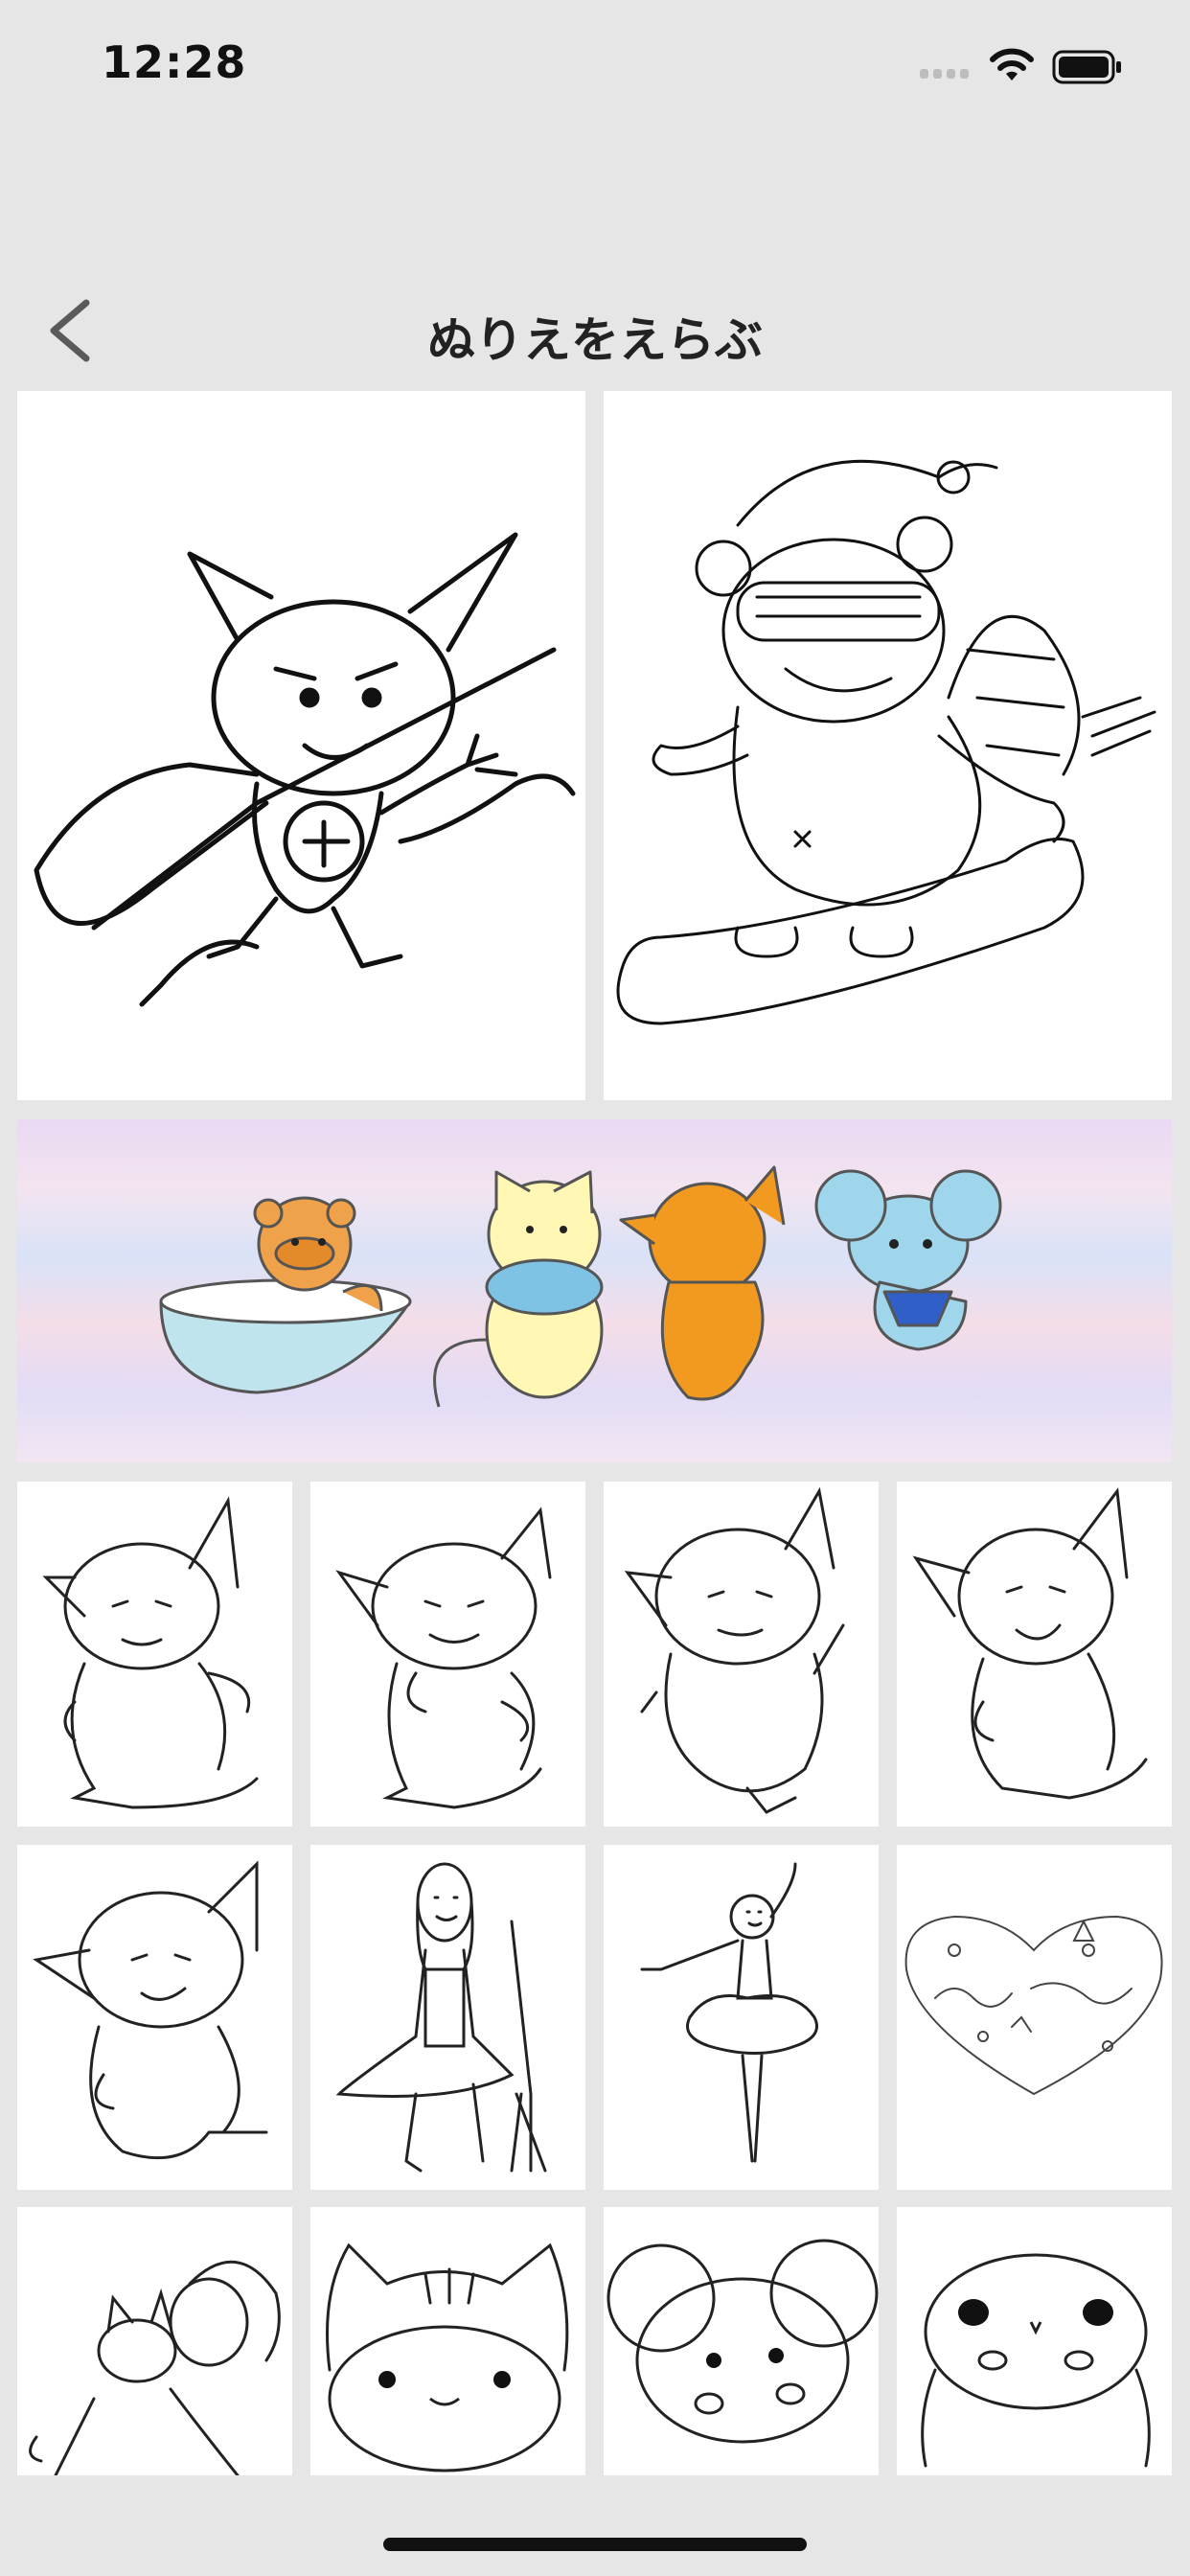 The image size is (1190, 2576). Describe the element at coordinates (595, 2544) in the screenshot. I see `home-indicator` at that location.